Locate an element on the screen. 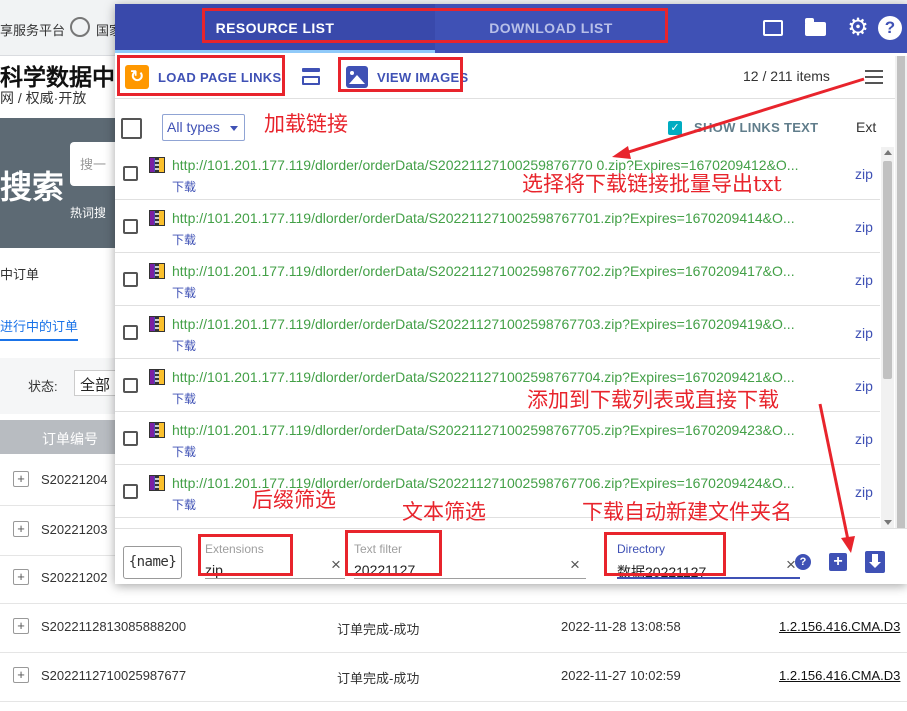 Image resolution: width=907 pixels, height=711 pixels. tab-ongoing-orders: 进行中的订单 is located at coordinates (39, 328).